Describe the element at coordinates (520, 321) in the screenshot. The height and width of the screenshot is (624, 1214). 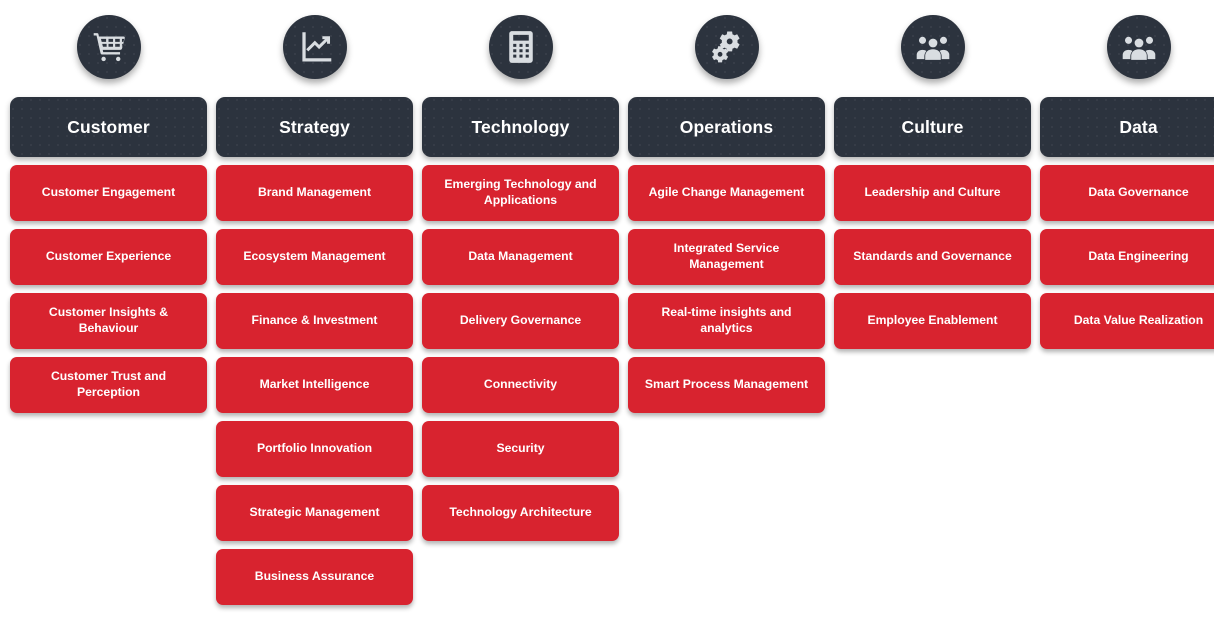
I see `capability-card: Delivery Governance` at that location.